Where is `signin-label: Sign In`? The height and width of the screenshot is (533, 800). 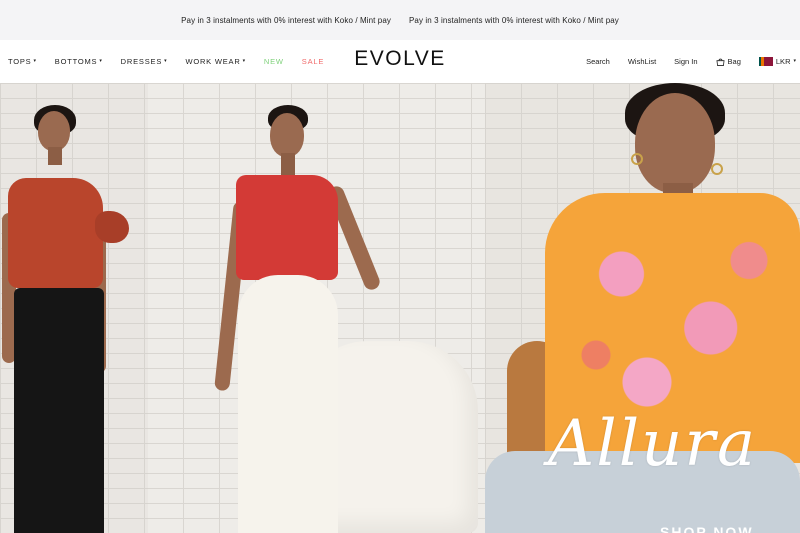
signin-label: Sign In is located at coordinates (686, 61).